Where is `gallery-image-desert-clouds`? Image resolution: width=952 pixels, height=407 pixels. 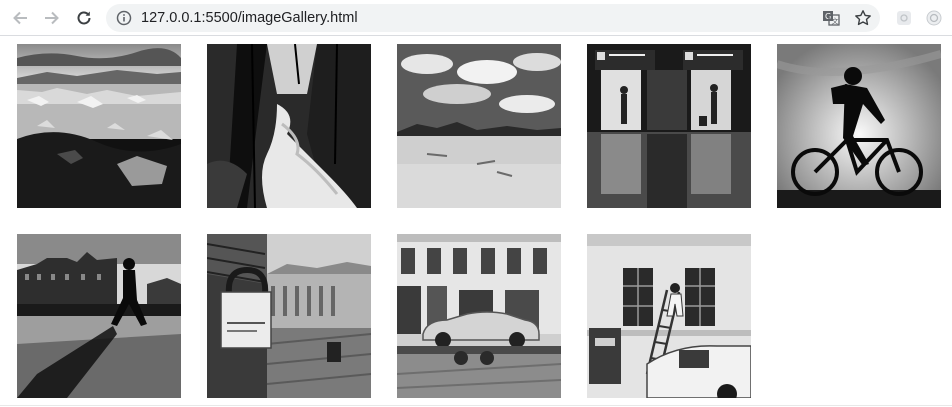
gallery-image-desert-clouds is located at coordinates (479, 126).